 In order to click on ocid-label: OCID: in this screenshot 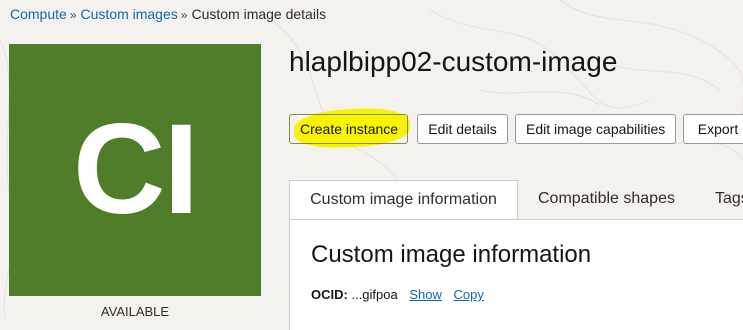, I will do `click(329, 294)`.